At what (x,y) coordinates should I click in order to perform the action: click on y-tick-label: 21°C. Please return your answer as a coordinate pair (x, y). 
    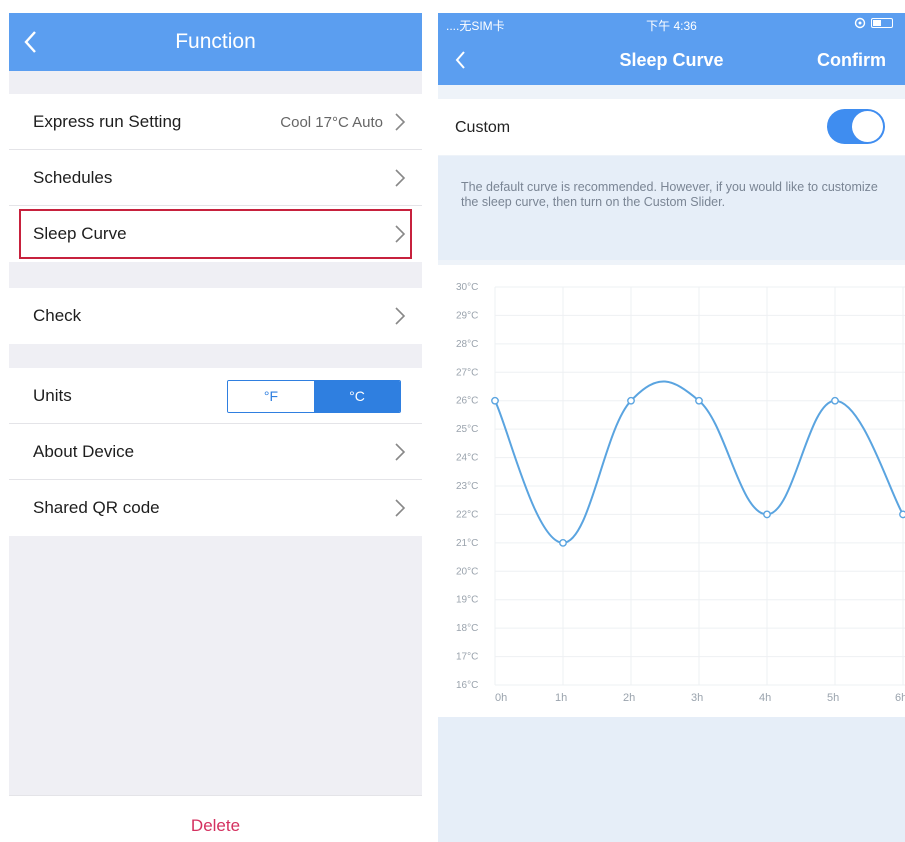
    Looking at the image, I should click on (467, 543).